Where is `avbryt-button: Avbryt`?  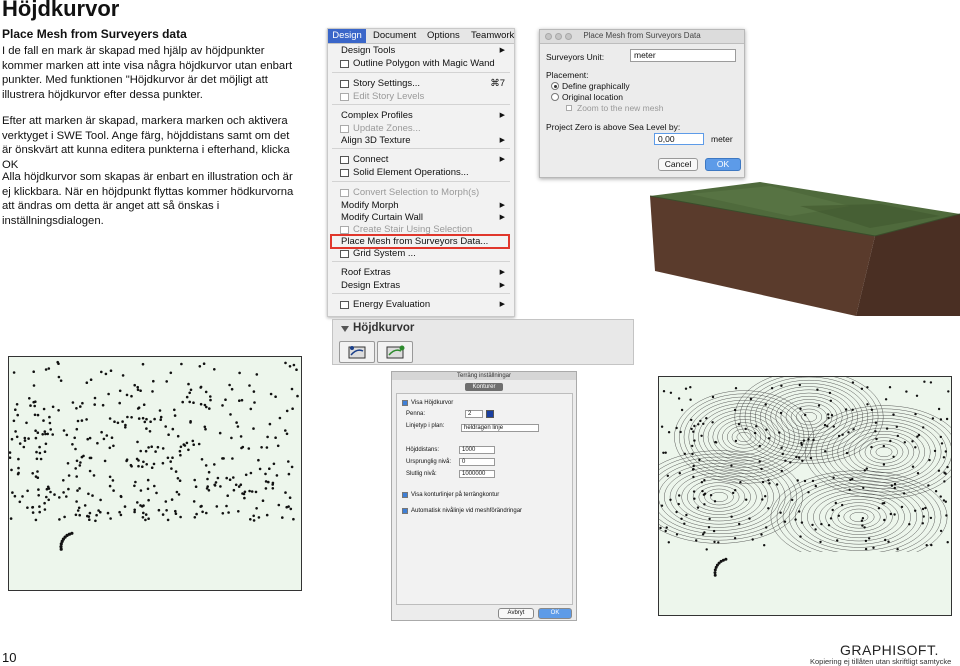
avbryt-button: Avbryt is located at coordinates (516, 613).